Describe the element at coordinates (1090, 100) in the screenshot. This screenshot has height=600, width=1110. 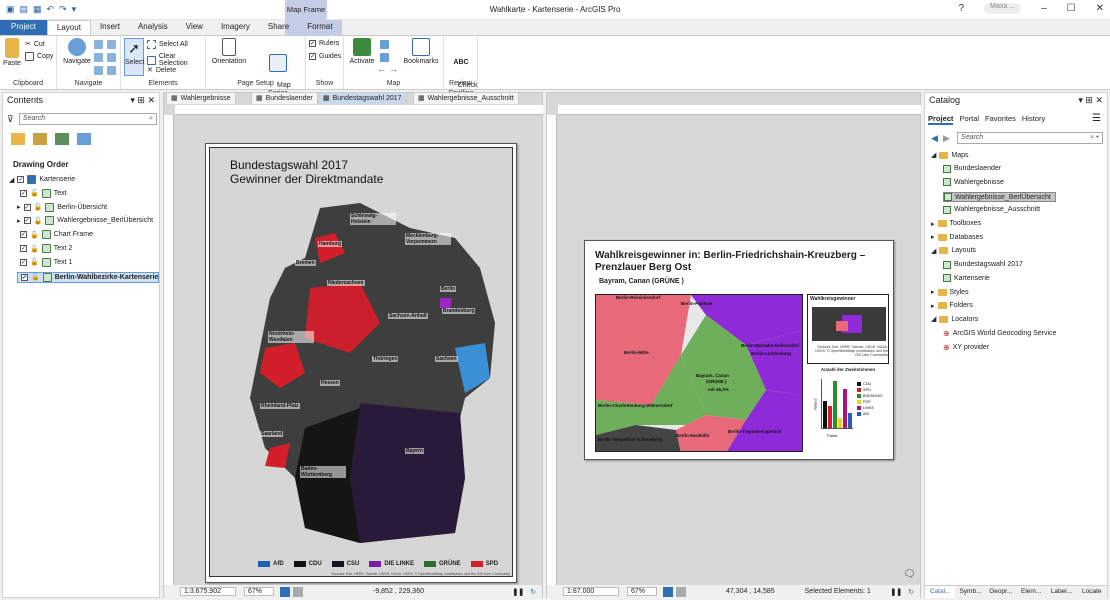
I see `catalog-options-icon: ▾ ⊞ ✕` at that location.